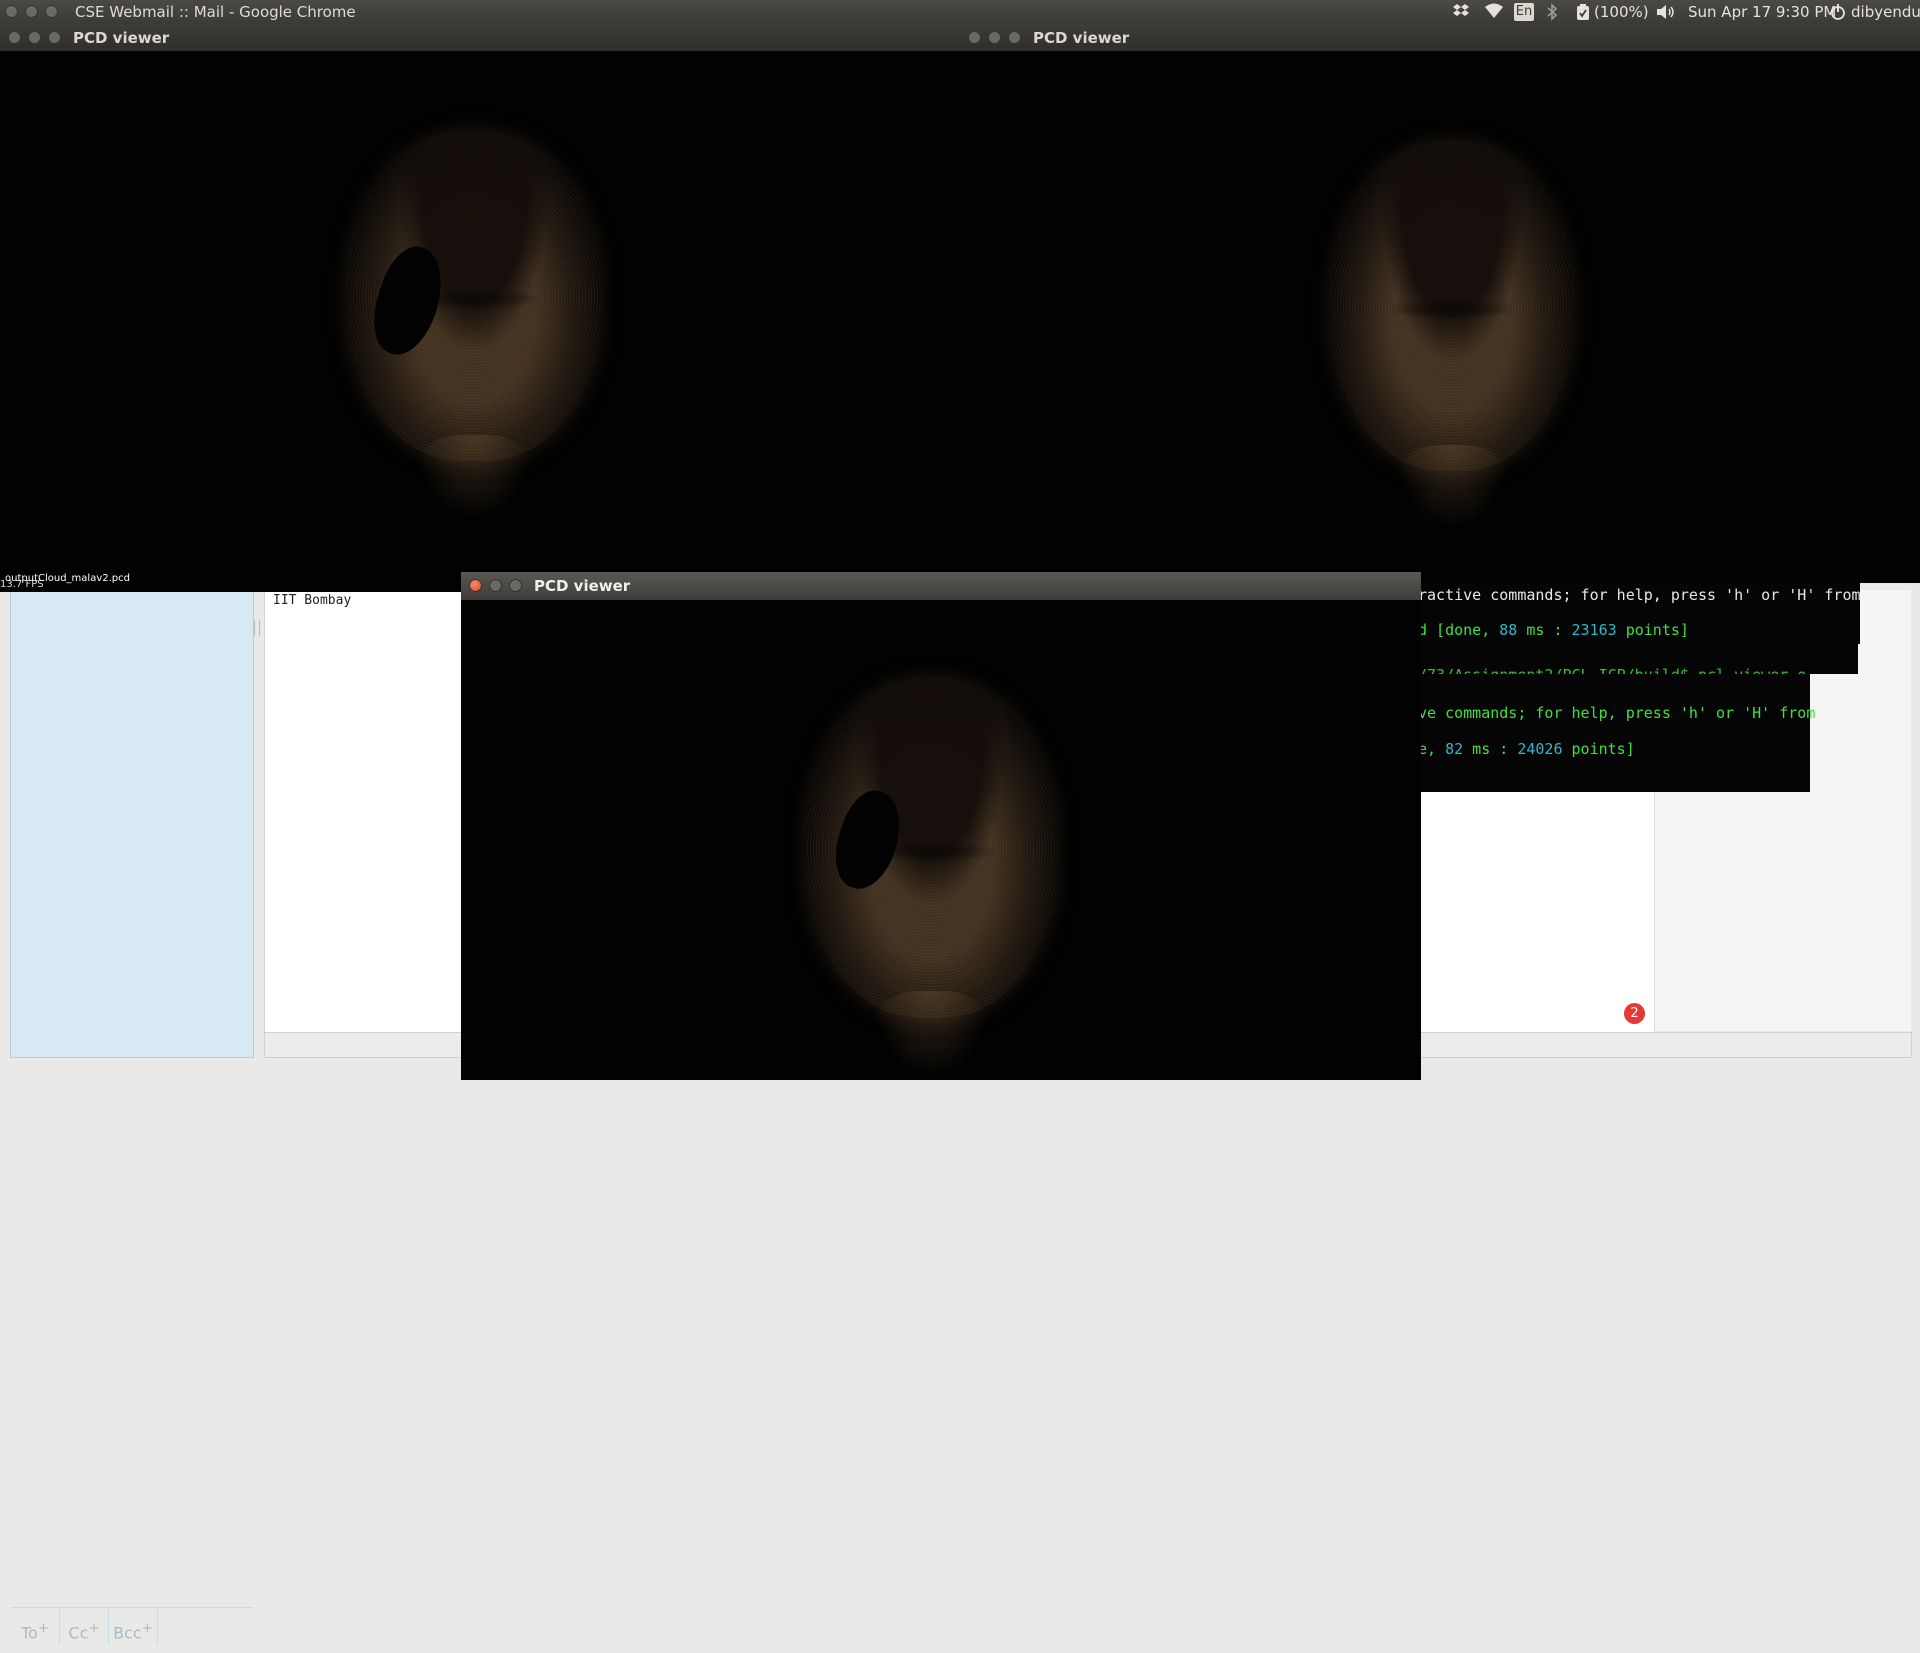 The width and height of the screenshot is (1920, 1653). What do you see at coordinates (1583, 12) in the screenshot?
I see `battery-icon` at bounding box center [1583, 12].